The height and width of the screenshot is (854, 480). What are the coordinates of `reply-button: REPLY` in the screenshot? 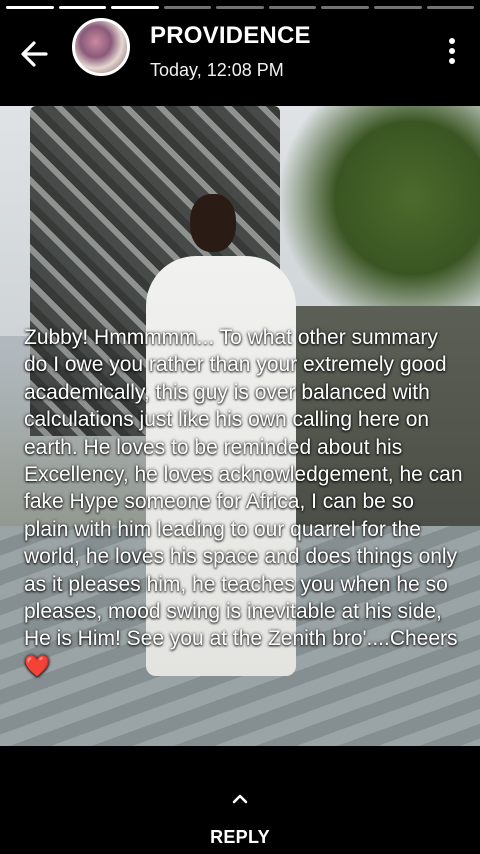 It's located at (240, 819).